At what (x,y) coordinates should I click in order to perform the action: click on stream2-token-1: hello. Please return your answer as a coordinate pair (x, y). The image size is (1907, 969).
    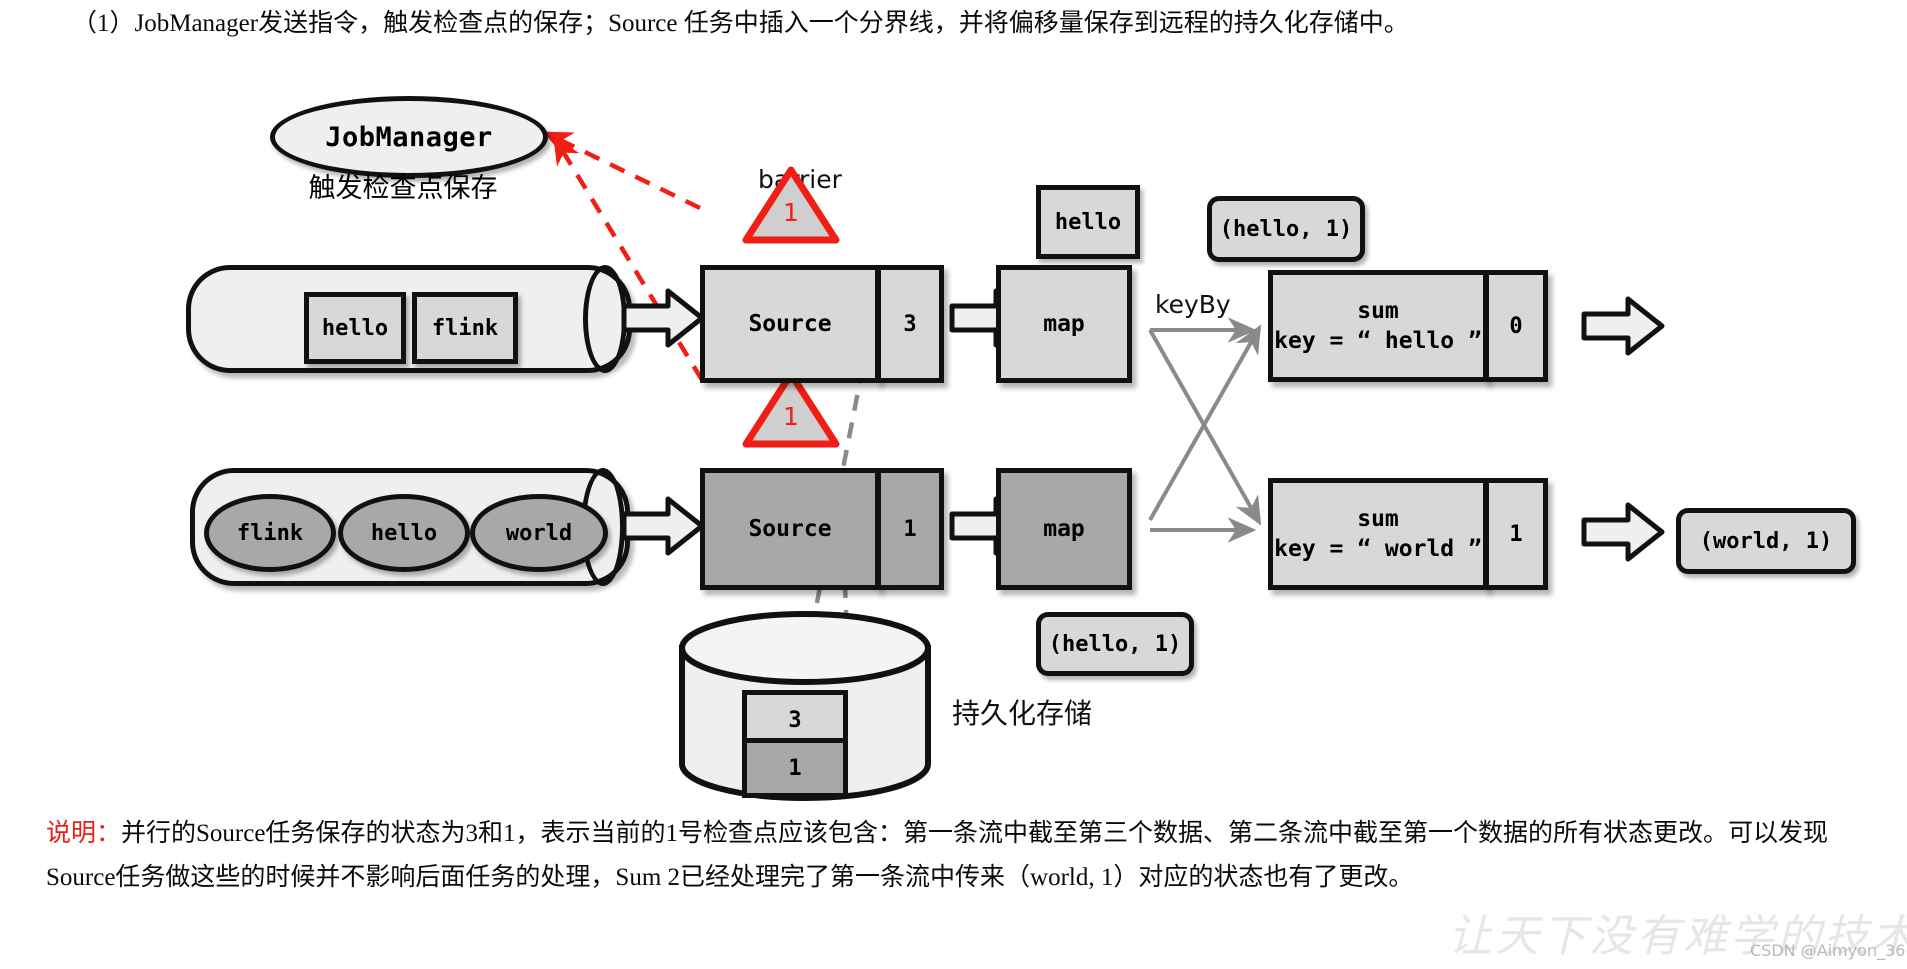
    Looking at the image, I should click on (404, 533).